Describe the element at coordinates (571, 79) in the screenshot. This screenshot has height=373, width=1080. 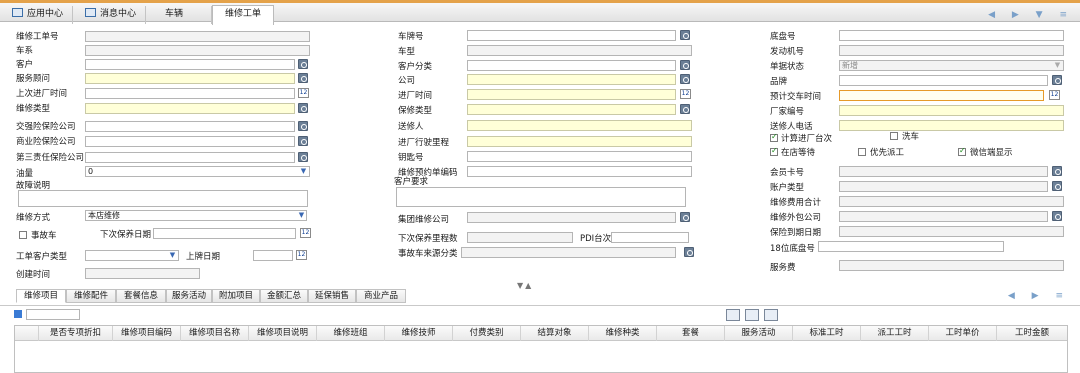
I see `company-field` at that location.